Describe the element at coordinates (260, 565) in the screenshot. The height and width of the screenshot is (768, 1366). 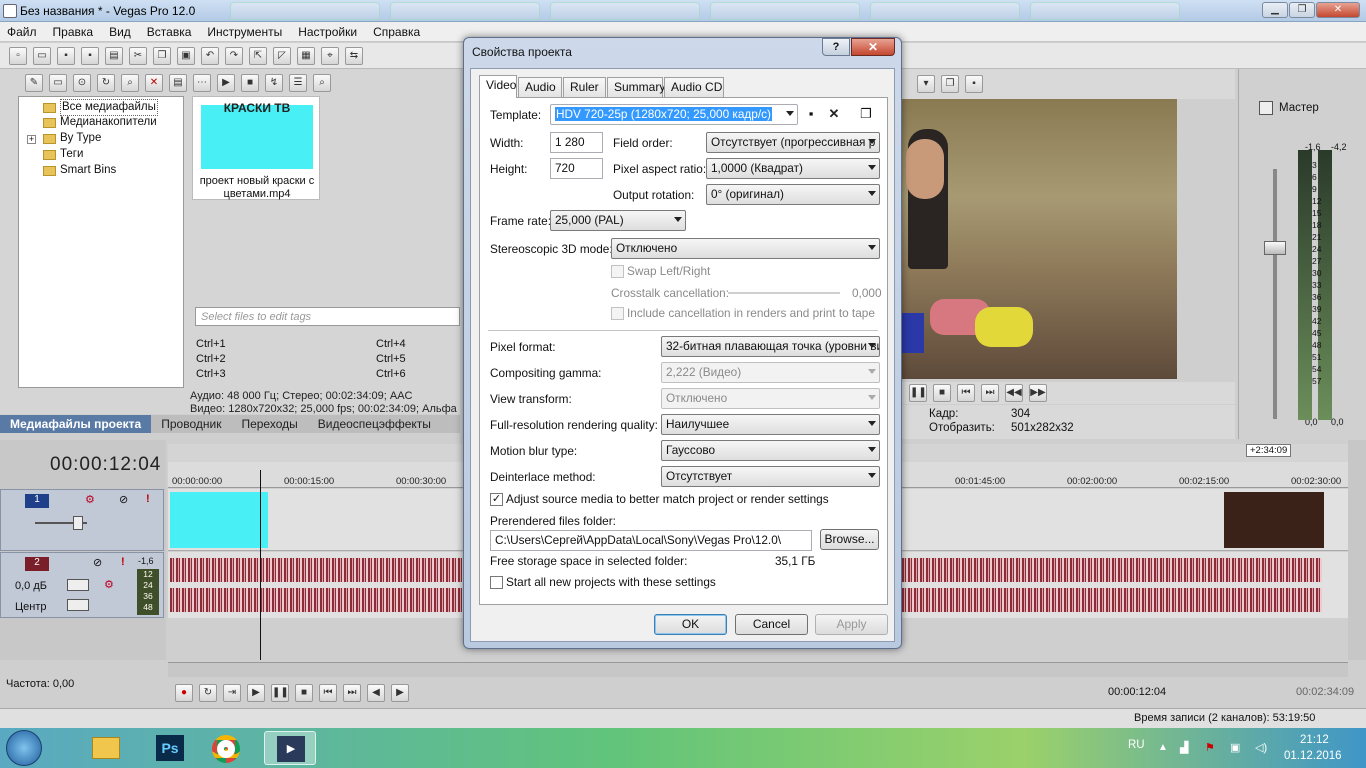
I see `playhead-cursor` at that location.